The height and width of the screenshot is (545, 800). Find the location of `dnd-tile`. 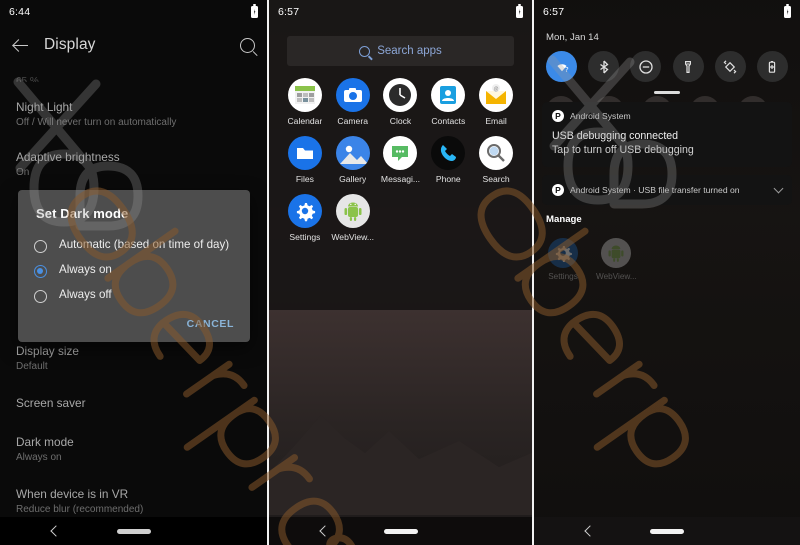

dnd-tile is located at coordinates (646, 66).